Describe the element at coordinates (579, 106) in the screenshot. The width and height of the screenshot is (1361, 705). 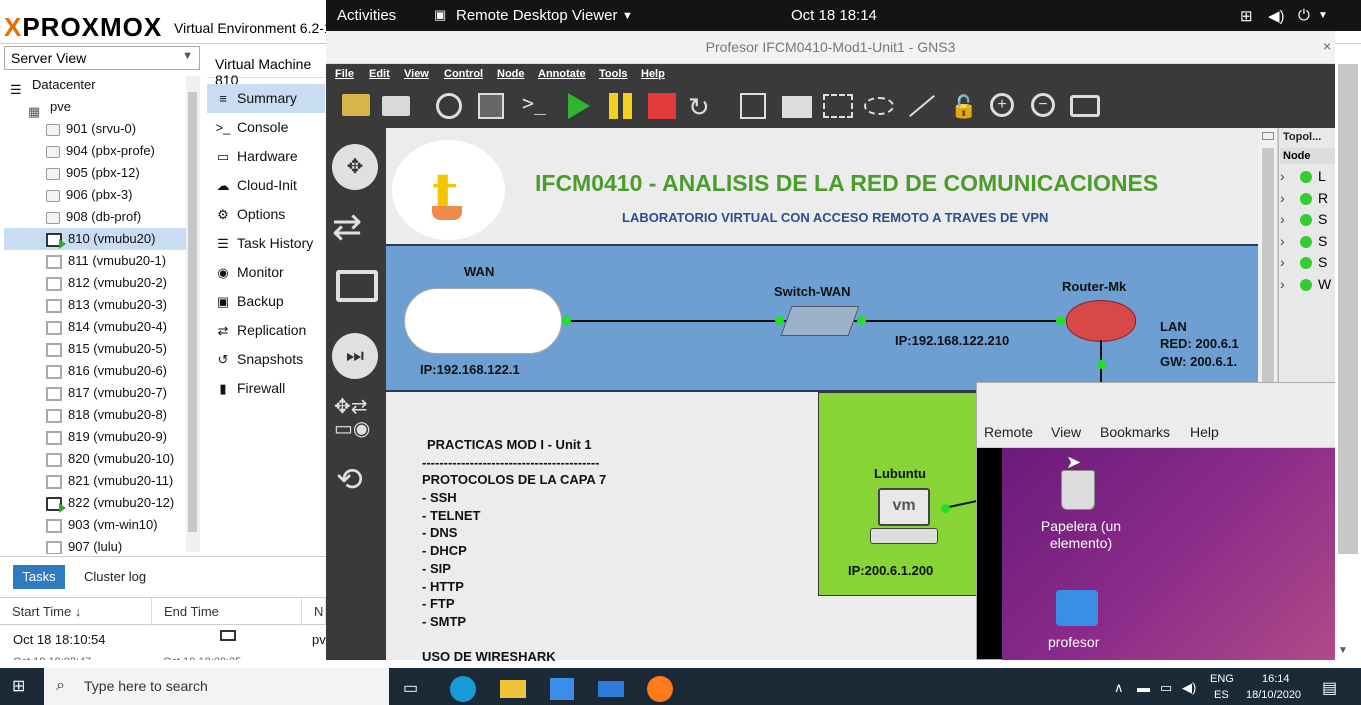
I see `play-icon` at that location.